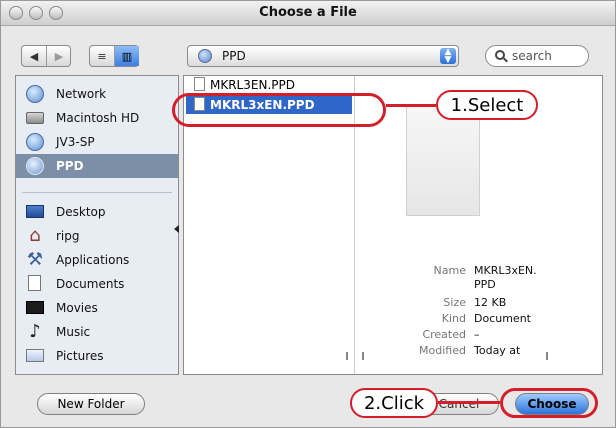  Describe the element at coordinates (97, 332) in the screenshot. I see `sidebar-item-music: ♪ Music` at that location.